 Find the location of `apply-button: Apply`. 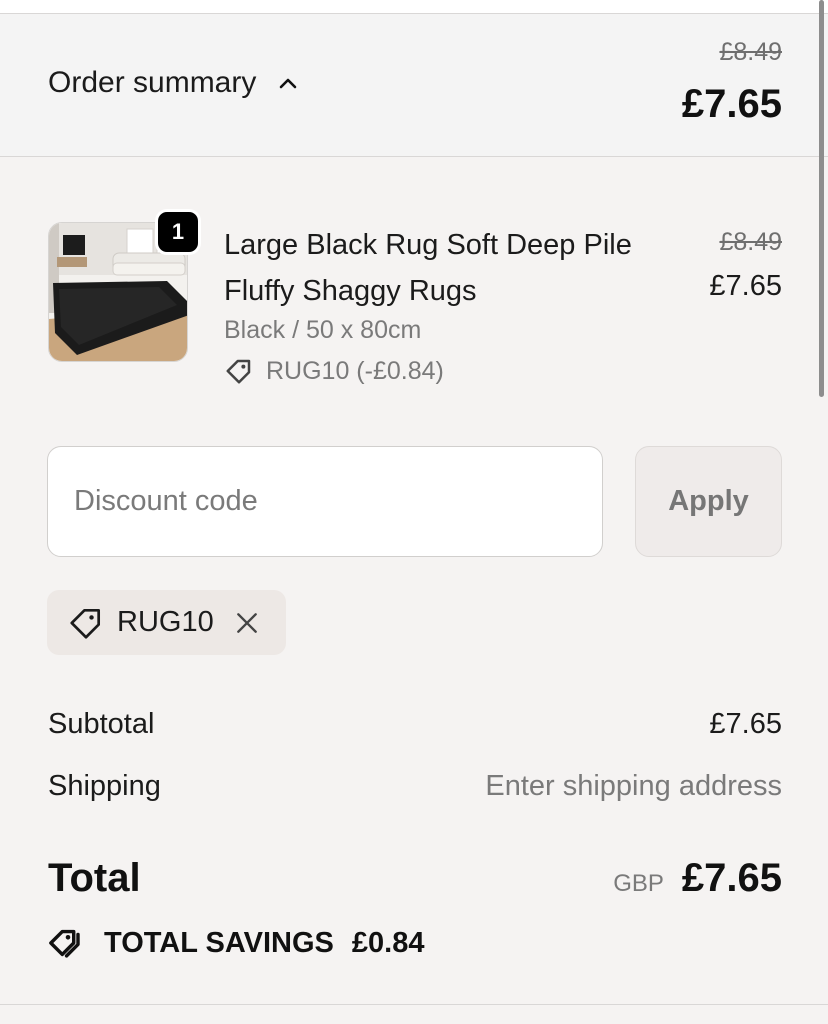

apply-button: Apply is located at coordinates (708, 501).